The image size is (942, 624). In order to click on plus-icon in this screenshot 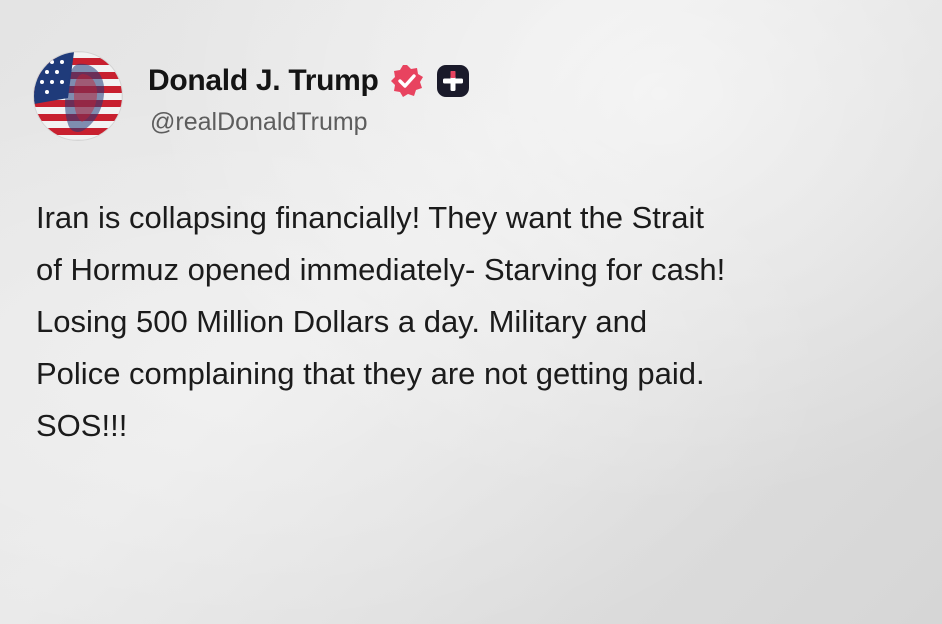, I will do `click(453, 81)`.